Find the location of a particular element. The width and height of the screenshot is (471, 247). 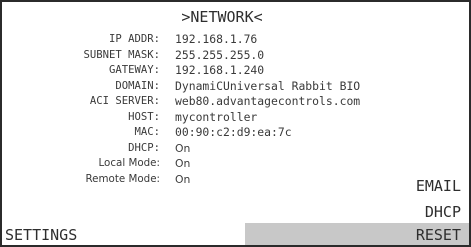

gateway-value: 192.168.1.240 is located at coordinates (220, 70).